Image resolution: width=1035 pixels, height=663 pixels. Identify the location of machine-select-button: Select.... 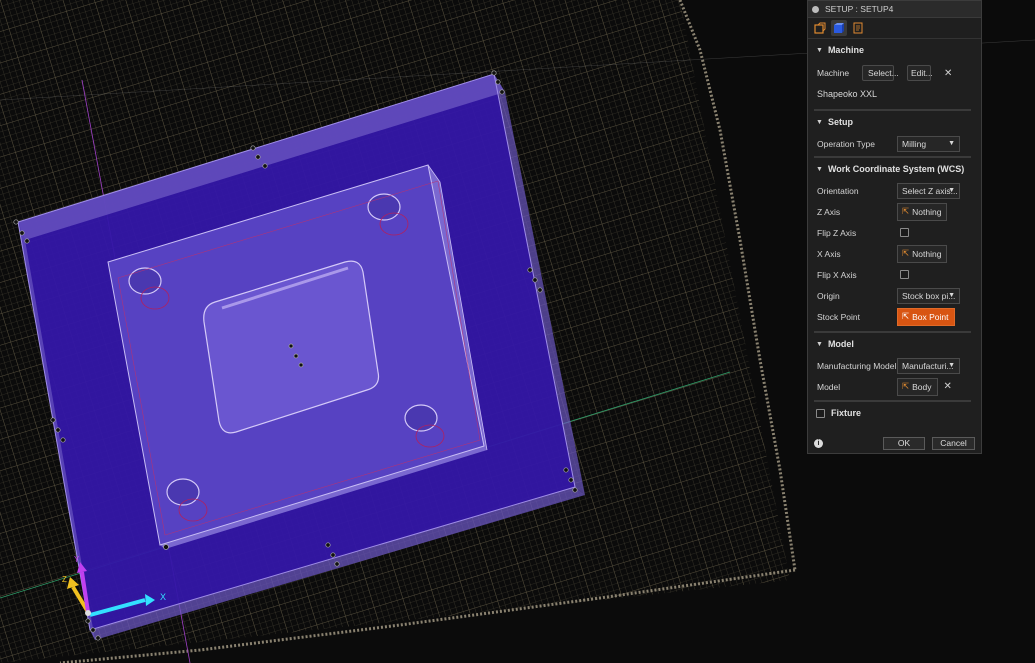
(880, 73).